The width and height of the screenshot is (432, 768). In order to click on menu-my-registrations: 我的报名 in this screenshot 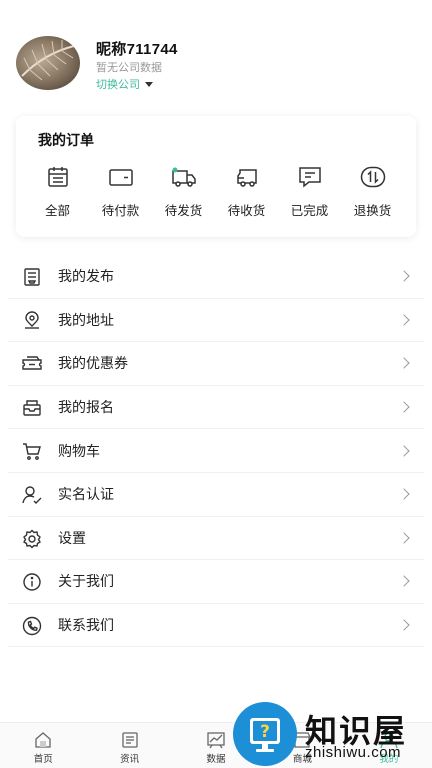, I will do `click(216, 408)`.